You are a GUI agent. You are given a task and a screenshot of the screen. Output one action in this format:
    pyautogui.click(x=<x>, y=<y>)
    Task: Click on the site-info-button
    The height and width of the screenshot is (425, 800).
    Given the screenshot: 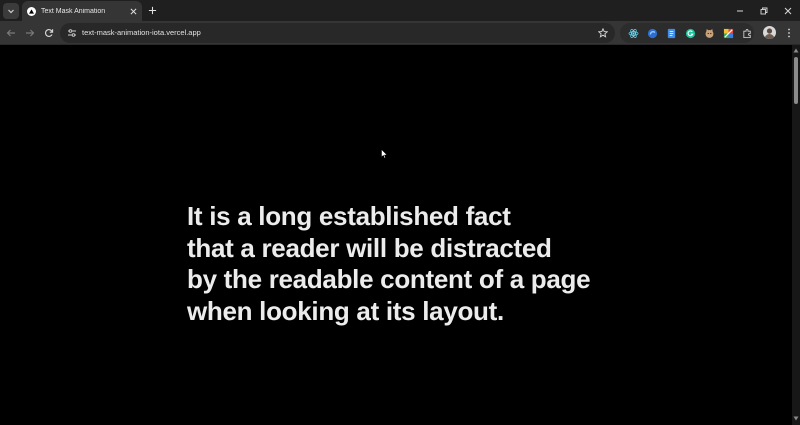 What is the action you would take?
    pyautogui.click(x=72, y=33)
    